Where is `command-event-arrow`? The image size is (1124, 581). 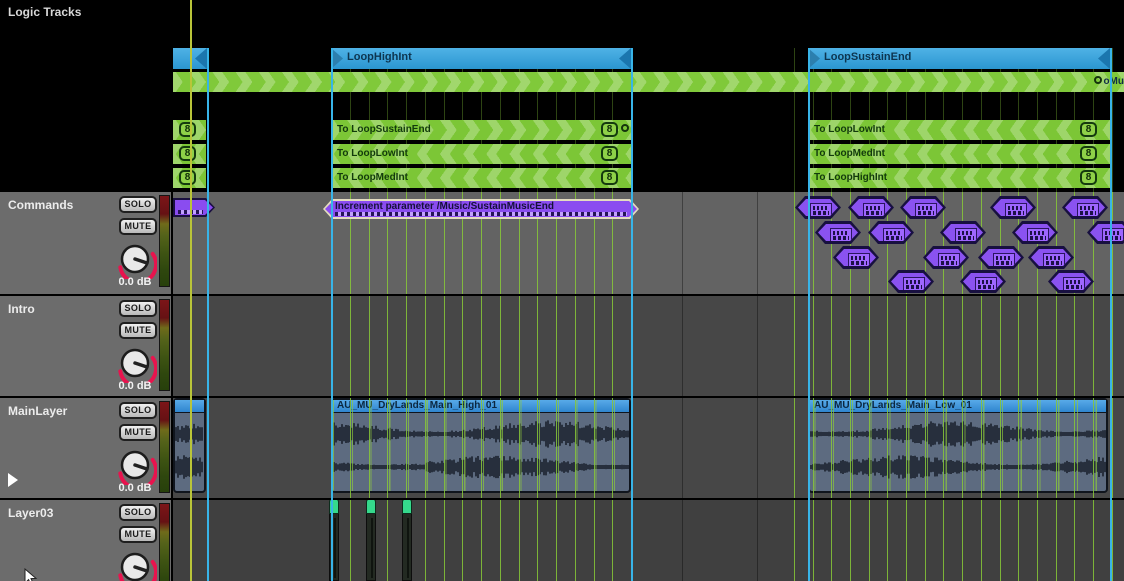
command-event-arrow is located at coordinates (194, 207).